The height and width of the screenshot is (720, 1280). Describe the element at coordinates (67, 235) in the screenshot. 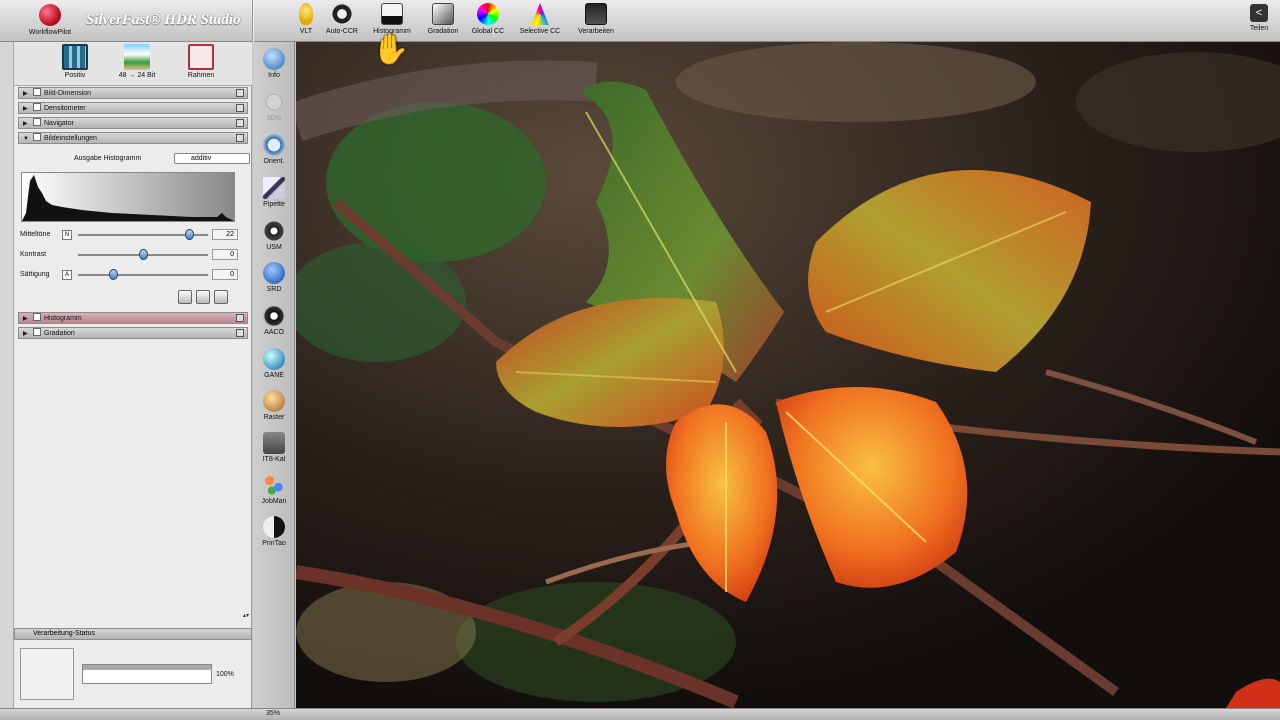

I see `mitteltoene-auto-toggle: N` at that location.